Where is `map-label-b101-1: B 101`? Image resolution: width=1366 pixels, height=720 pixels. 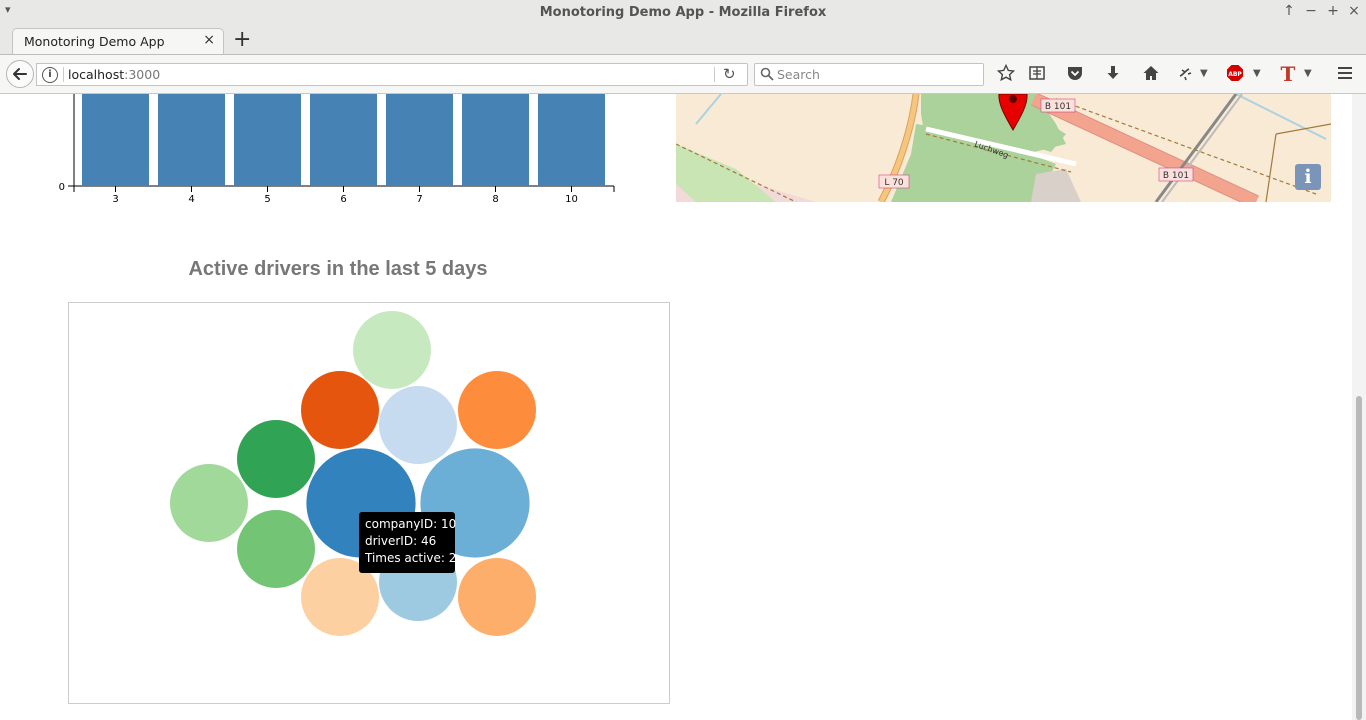
map-label-b101-1: B 101 is located at coordinates (1058, 107).